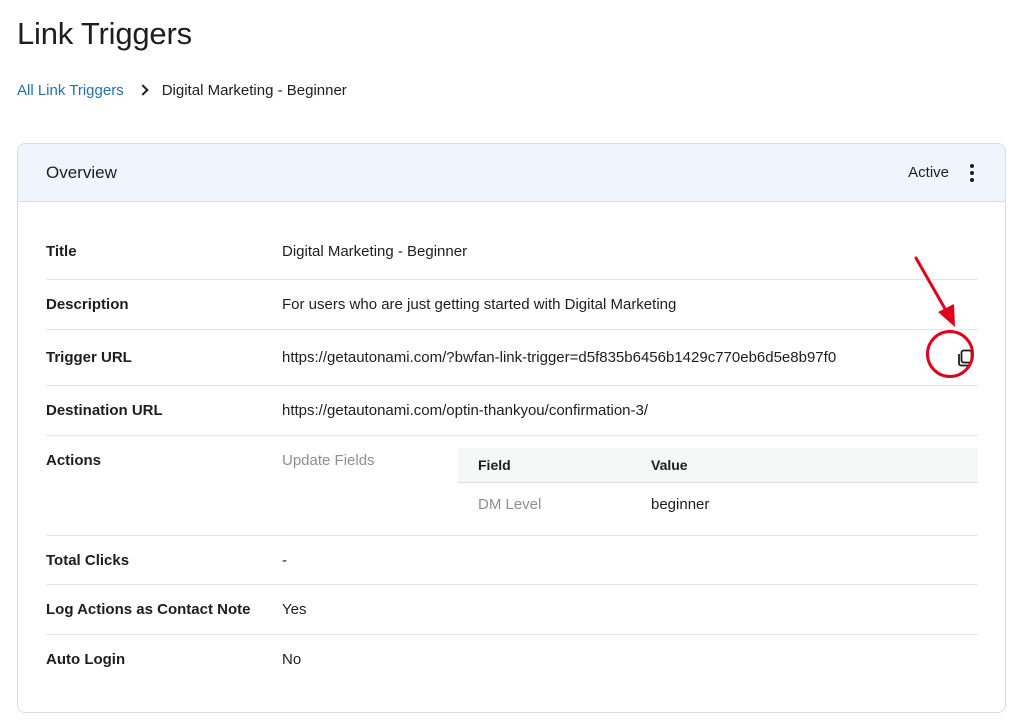 This screenshot has width=1024, height=728. I want to click on column-header-field: Field, so click(494, 465).